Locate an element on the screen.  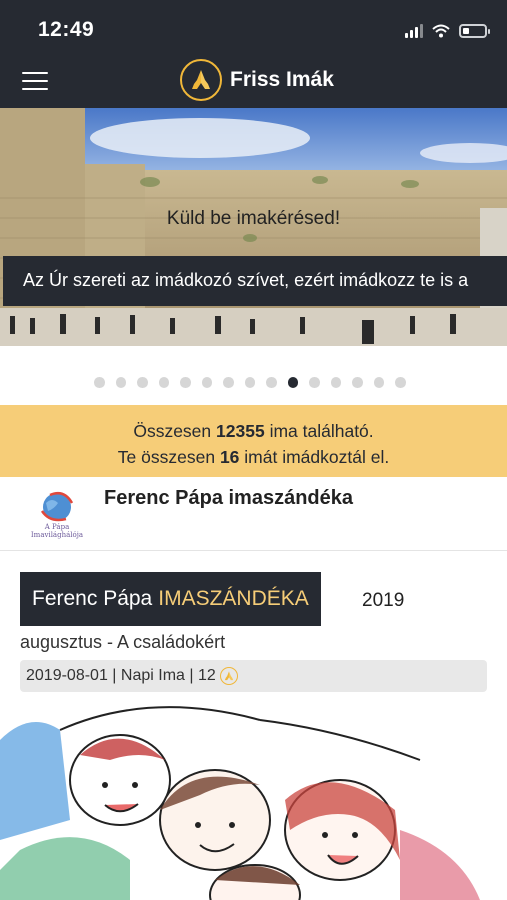
stats-line-total: Összesen 12355 ima található. is located at coordinates (253, 431).